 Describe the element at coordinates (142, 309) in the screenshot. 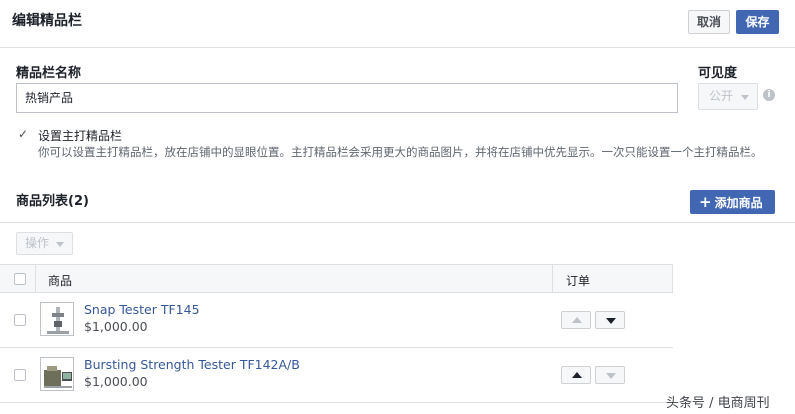

I see `product-link: Snap Tester TF145` at that location.